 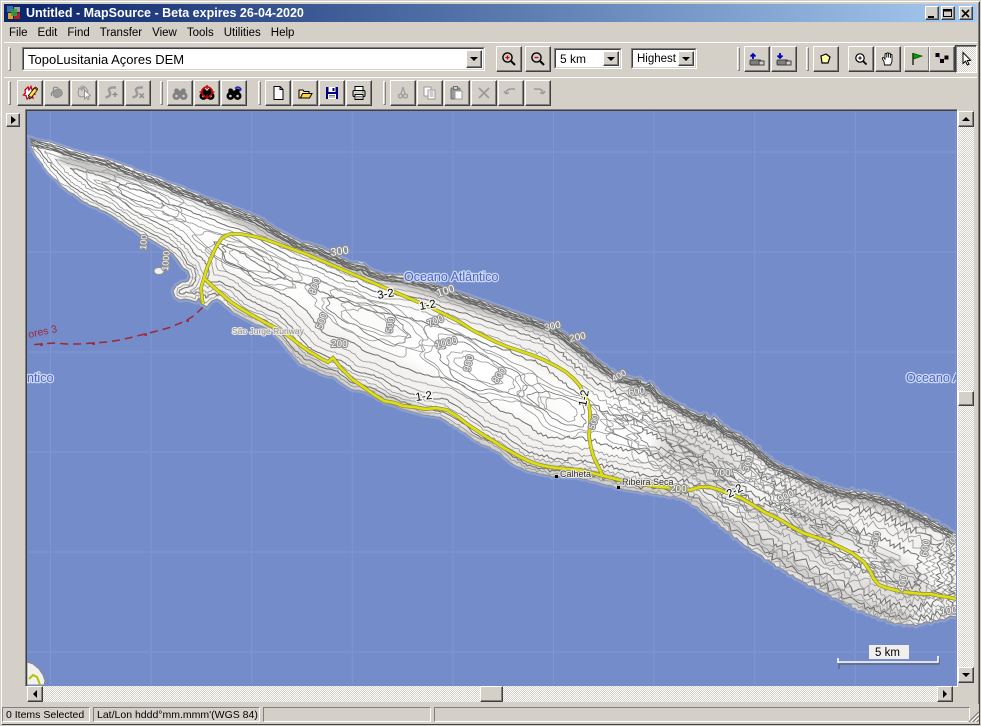 What do you see at coordinates (166, 260) in the screenshot?
I see `svg-text: 1000` at bounding box center [166, 260].